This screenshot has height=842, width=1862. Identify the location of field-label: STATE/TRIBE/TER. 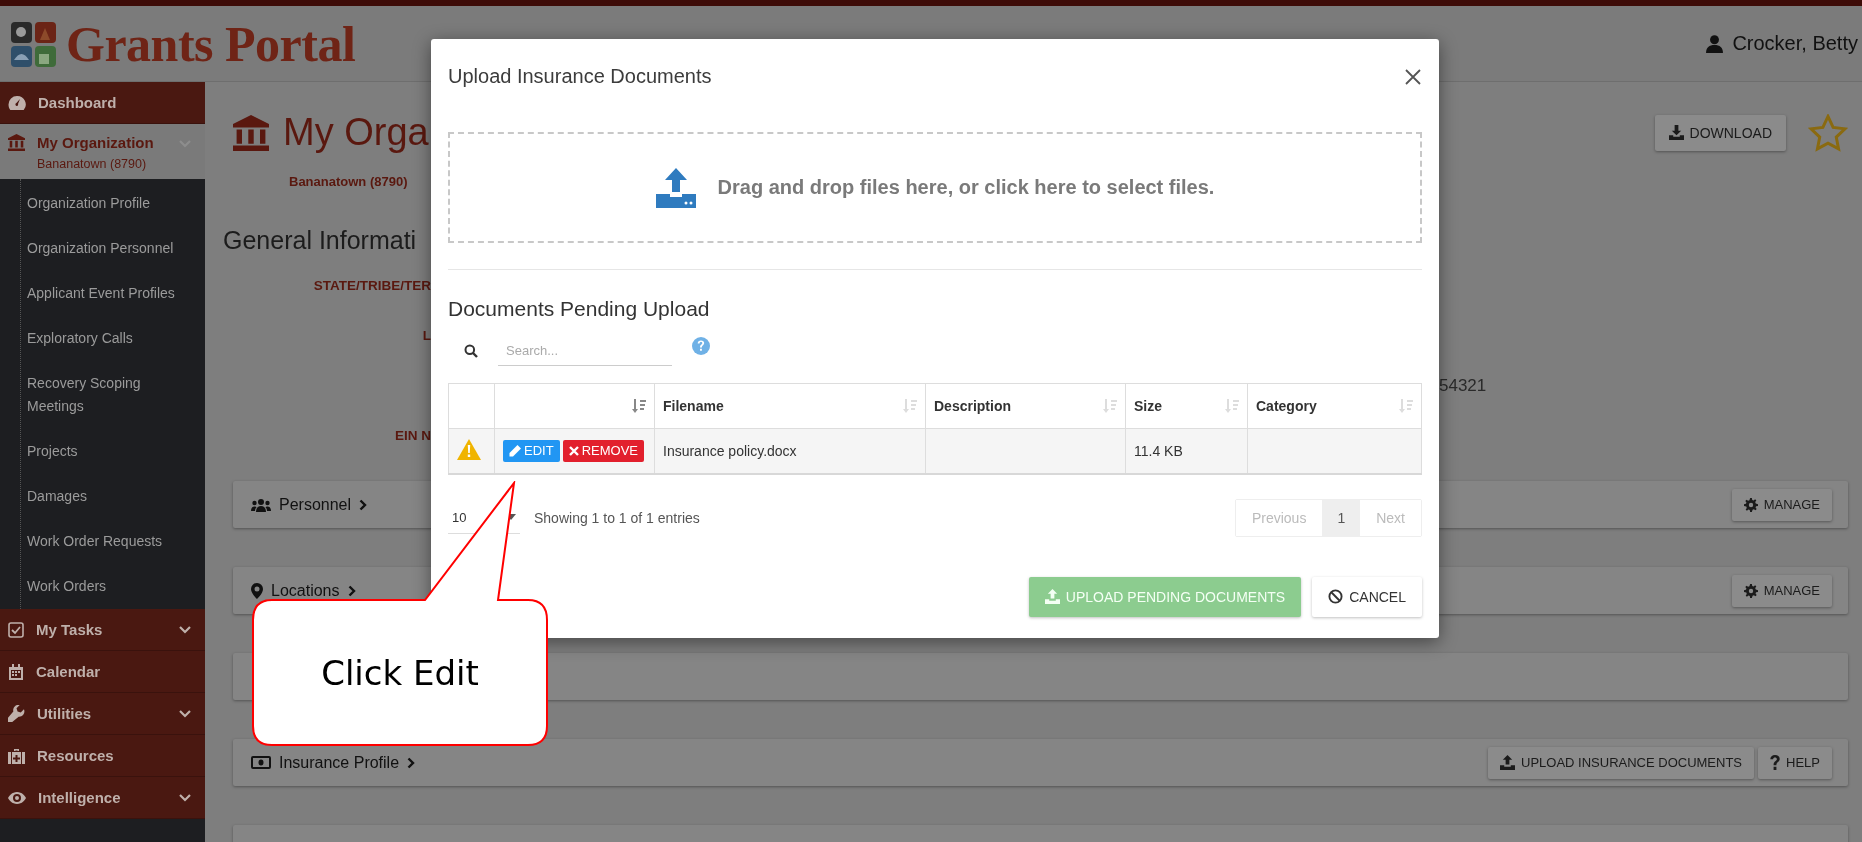
(371, 286).